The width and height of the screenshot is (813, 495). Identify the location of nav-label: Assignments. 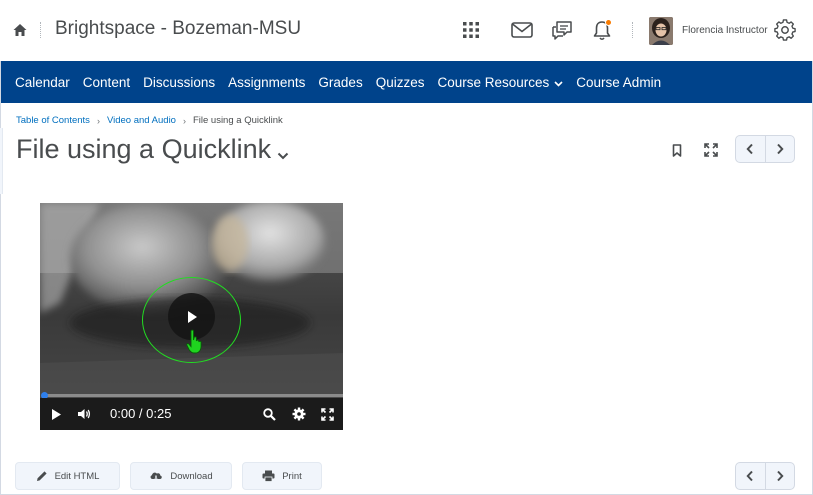
(267, 82).